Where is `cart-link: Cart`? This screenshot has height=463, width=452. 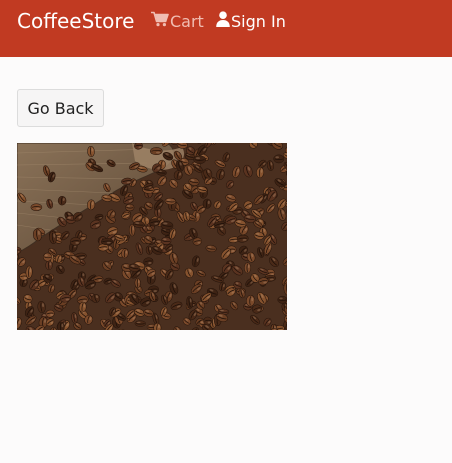
cart-link: Cart is located at coordinates (177, 21).